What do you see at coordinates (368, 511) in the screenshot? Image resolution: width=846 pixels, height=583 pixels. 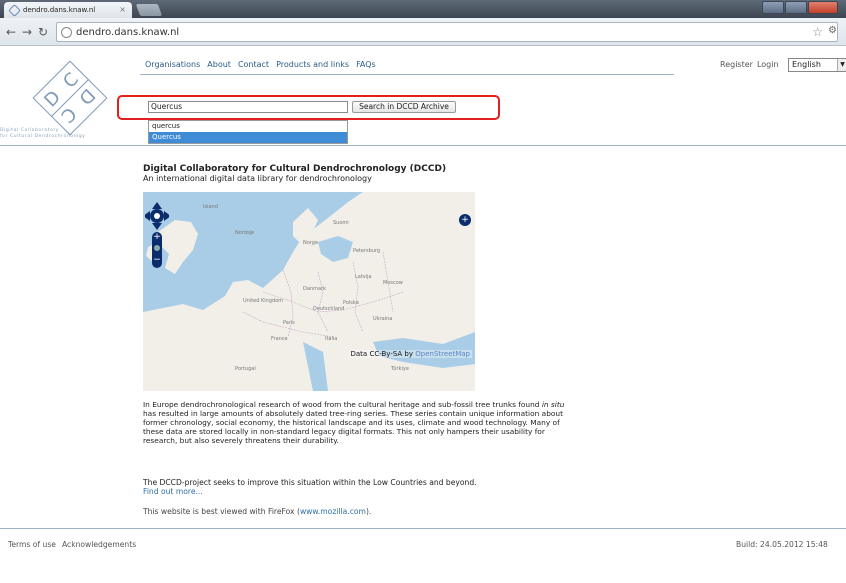 I see `best-viewed-suffix: ).` at bounding box center [368, 511].